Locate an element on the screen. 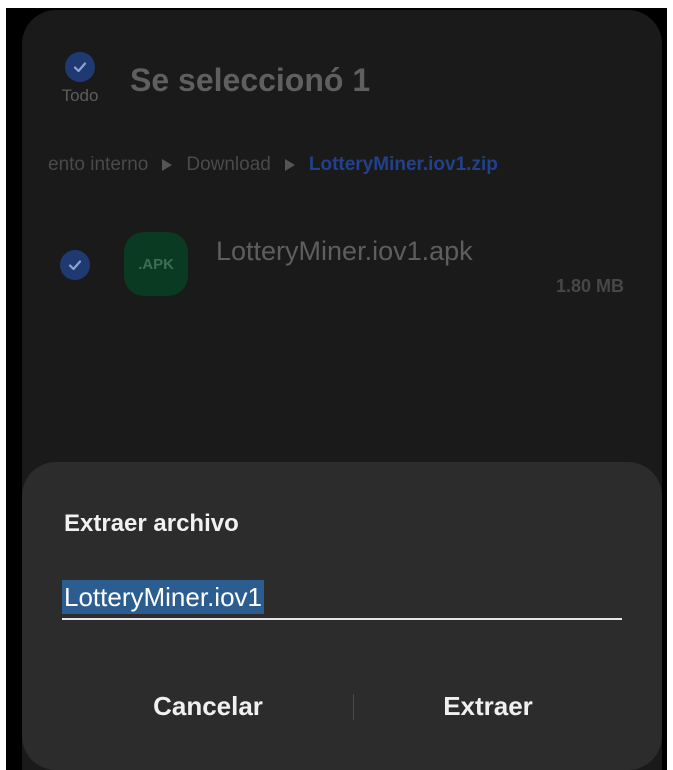  selection-header: Todo Se seleccionó 1 is located at coordinates (342, 70).